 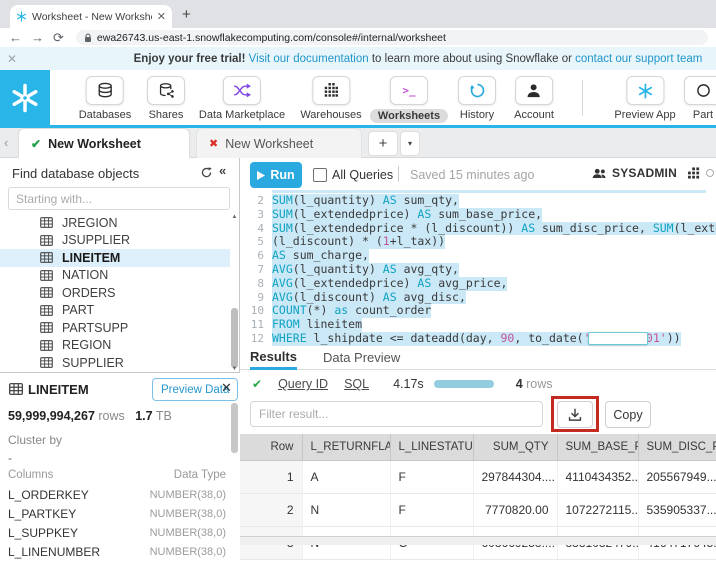 What do you see at coordinates (478, 297) in the screenshot?
I see `code-line: 9 AVG(l_discount) AS avg_disc,` at bounding box center [478, 297].